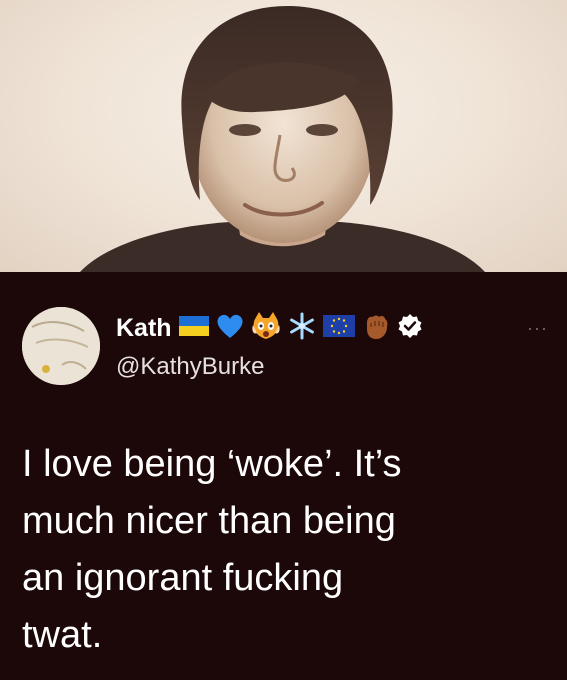 The width and height of the screenshot is (567, 680). I want to click on tweet-text-line: twat., so click(62, 635).